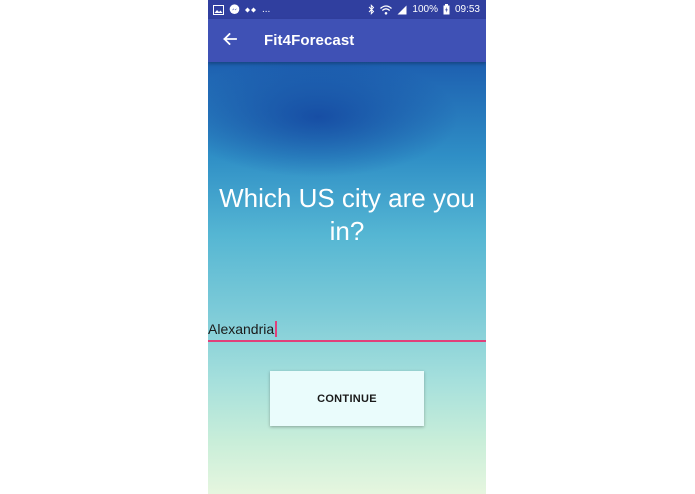  Describe the element at coordinates (218, 10) in the screenshot. I see `image-icon` at that location.